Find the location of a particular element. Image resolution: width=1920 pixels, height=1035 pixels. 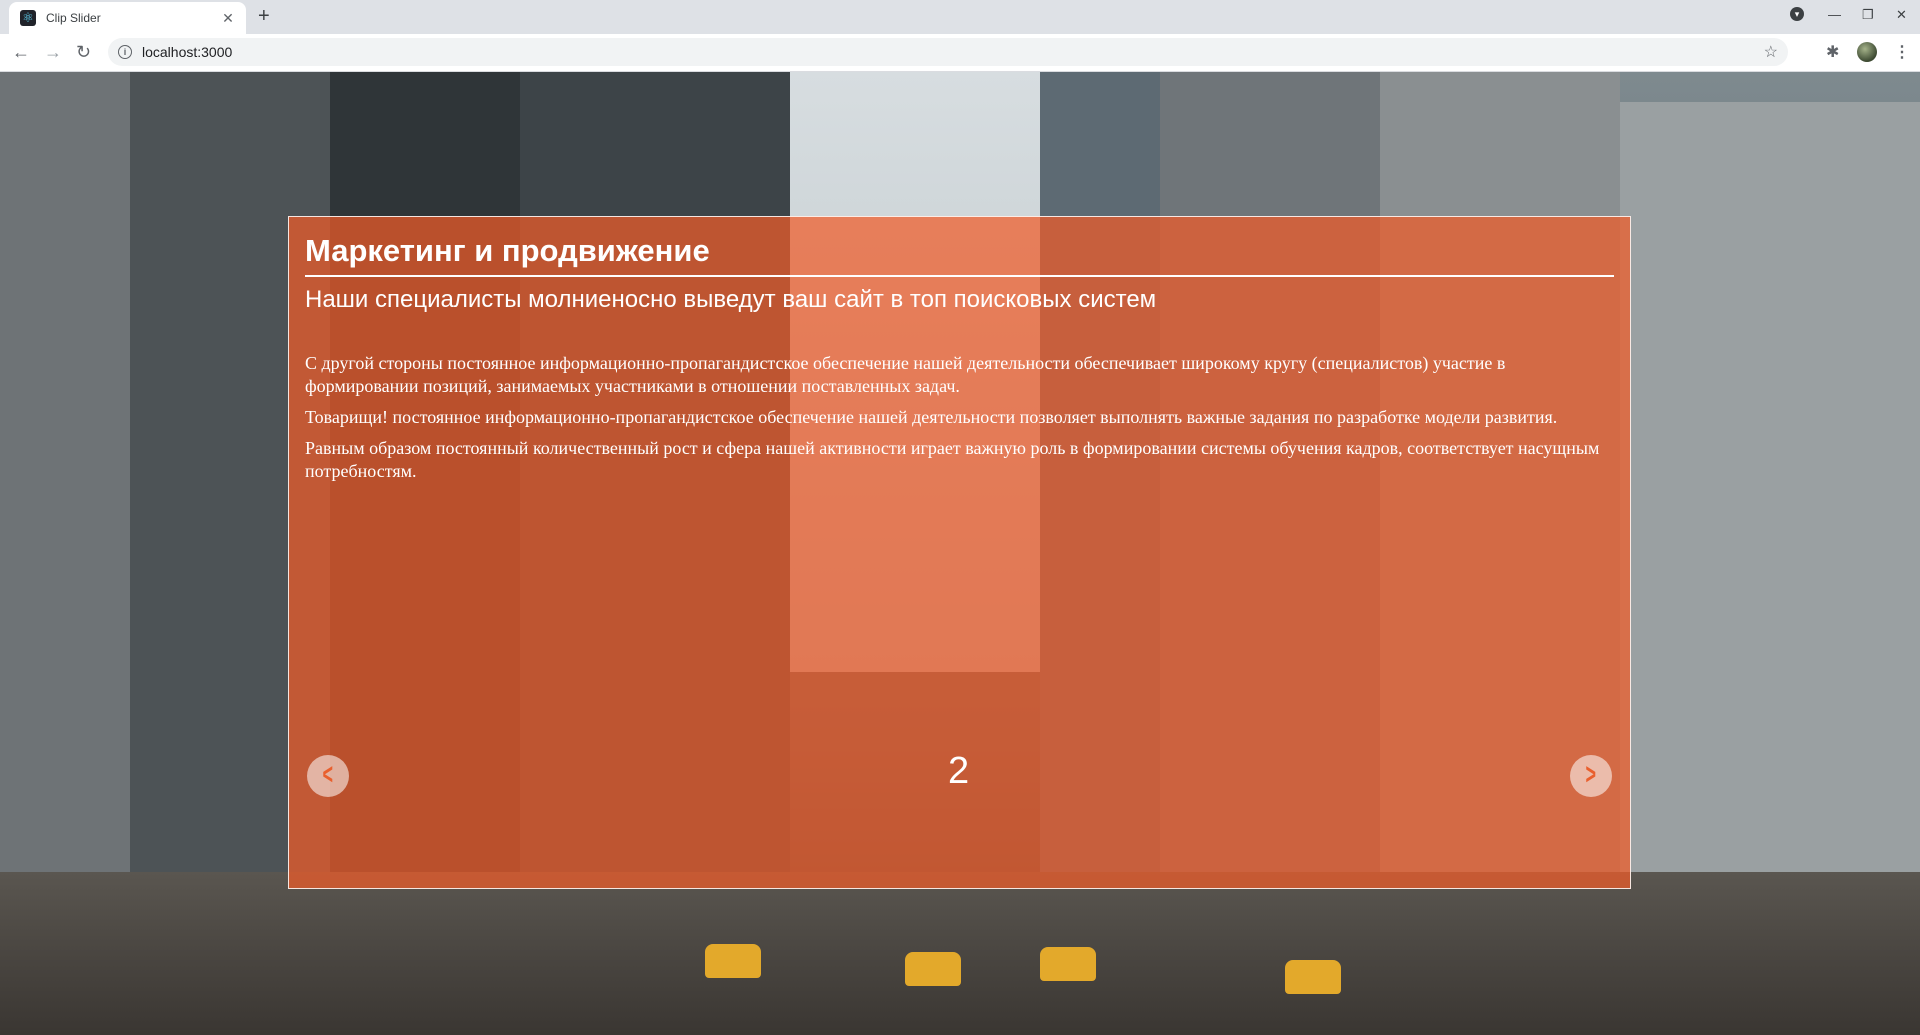

restore-icon: ❐ is located at coordinates (1868, 15).